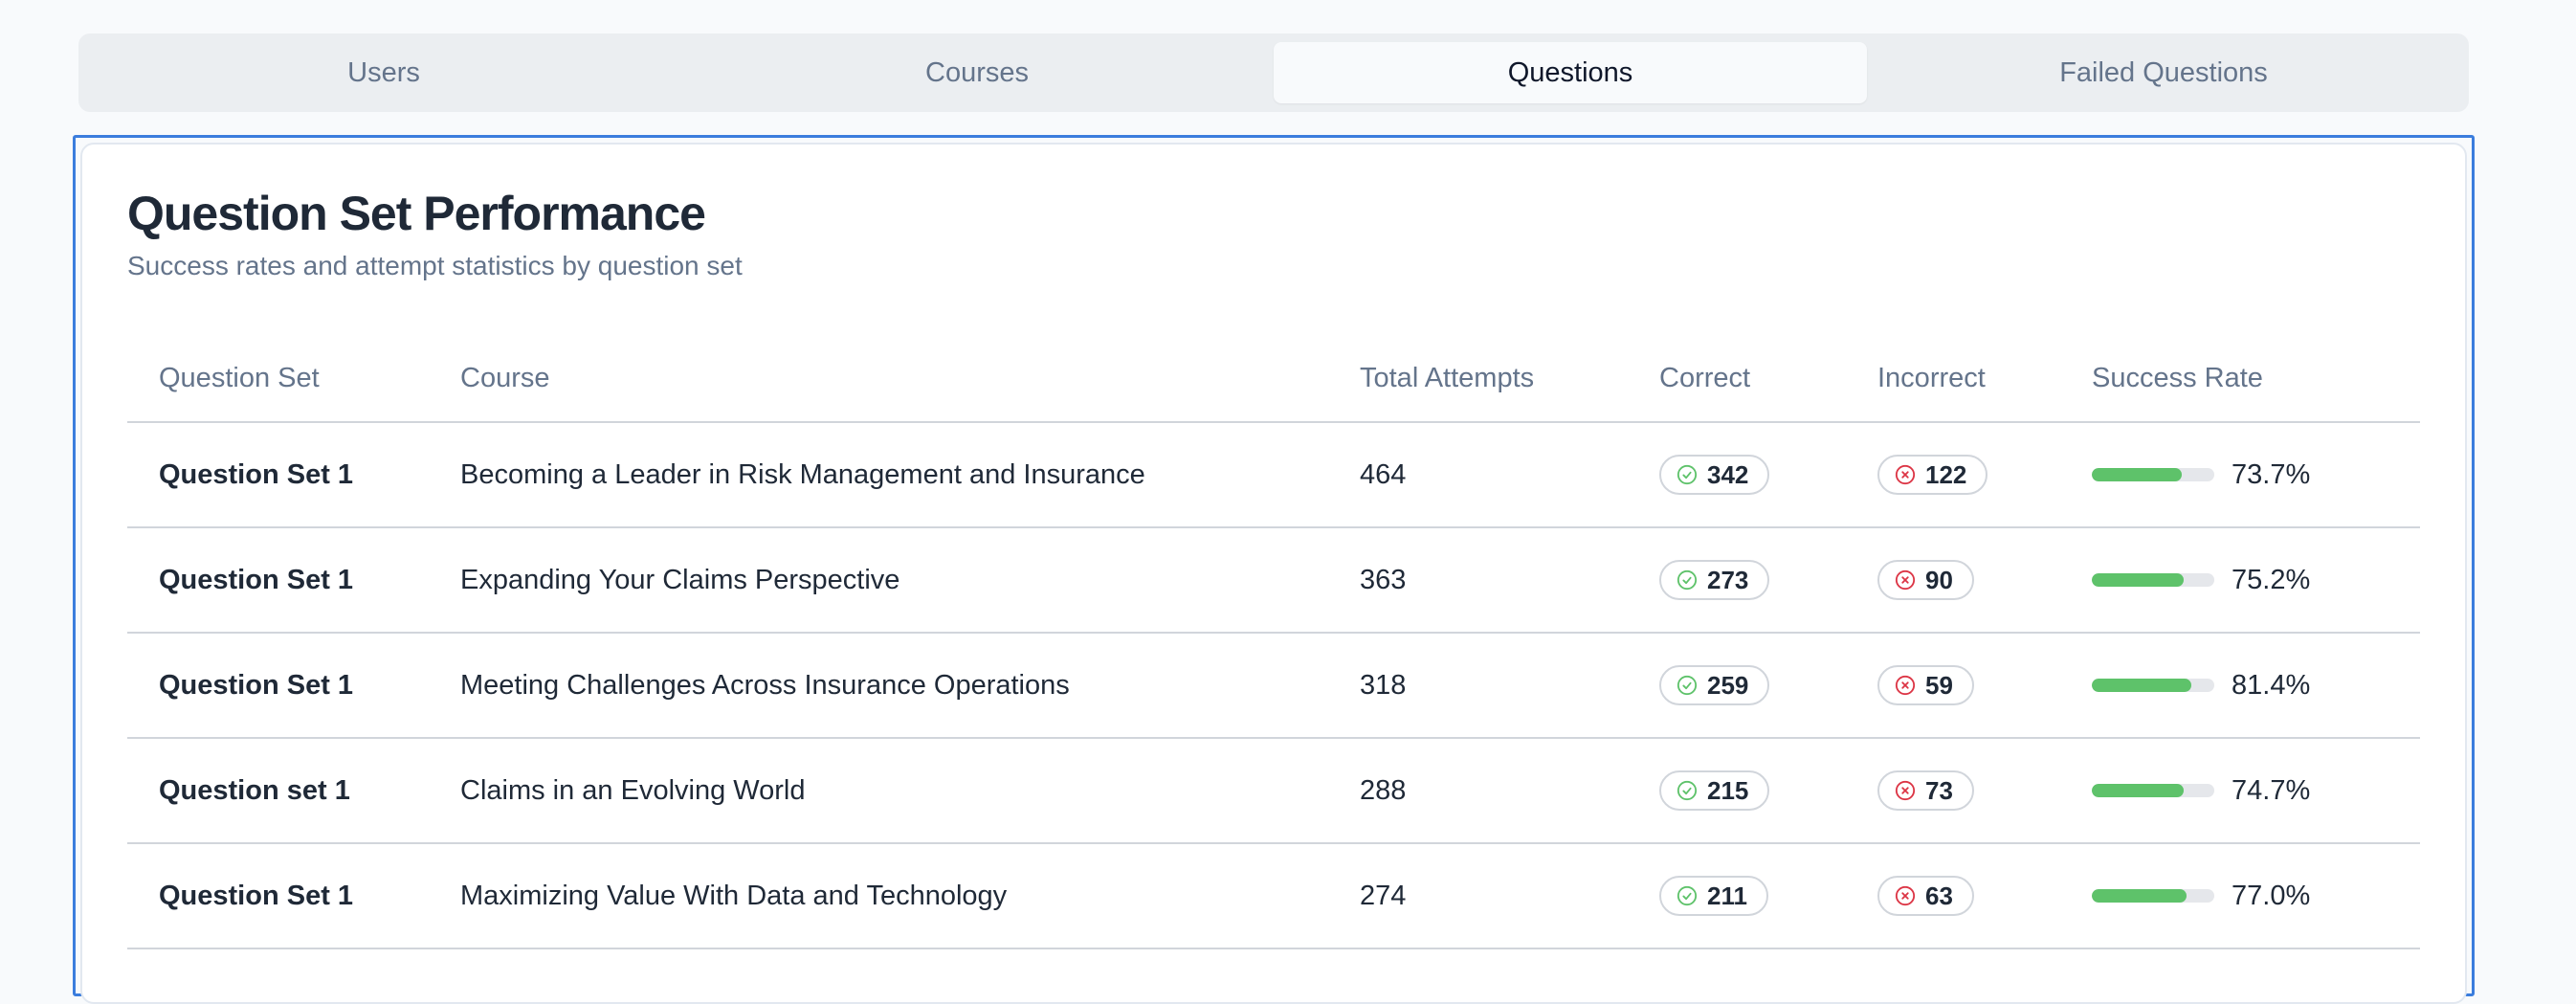 This screenshot has width=2576, height=1004. Describe the element at coordinates (1728, 474) in the screenshot. I see `correct-count: 342` at that location.